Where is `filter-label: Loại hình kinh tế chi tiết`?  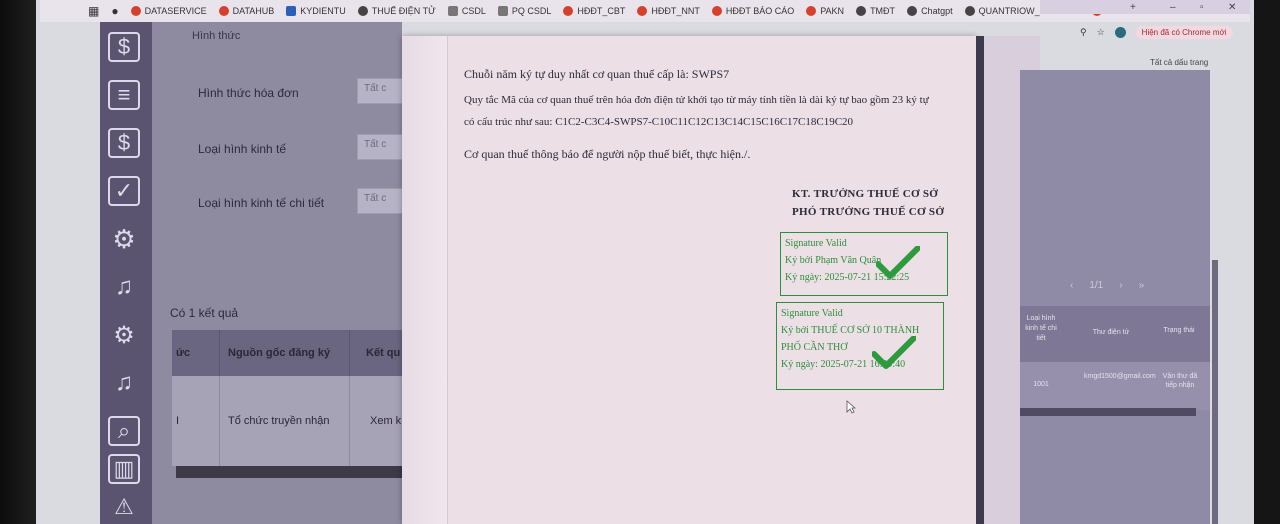
filter-label: Loại hình kinh tế chi tiết is located at coordinates (261, 203).